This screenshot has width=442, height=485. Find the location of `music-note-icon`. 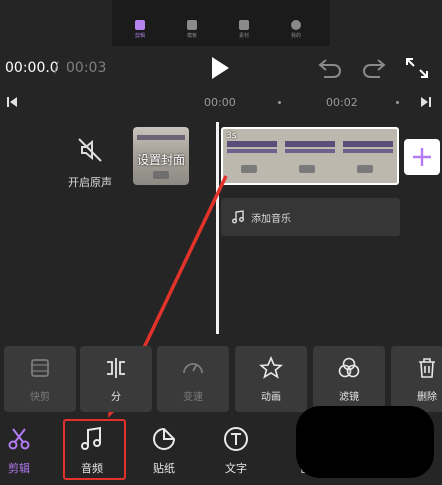

music-note-icon is located at coordinates (238, 217).